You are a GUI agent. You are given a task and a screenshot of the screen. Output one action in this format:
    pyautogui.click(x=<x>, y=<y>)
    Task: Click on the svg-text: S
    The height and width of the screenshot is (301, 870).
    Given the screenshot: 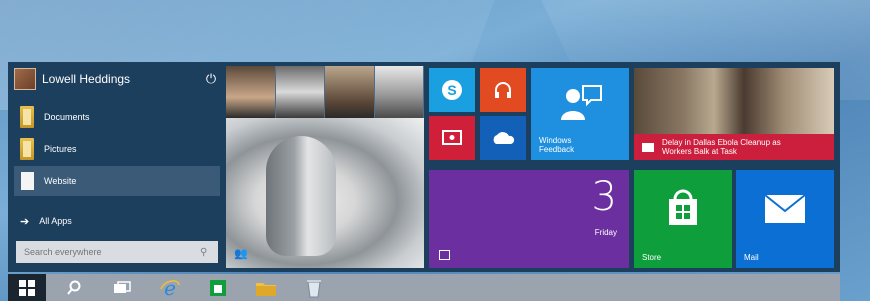 What is the action you would take?
    pyautogui.click(x=451, y=90)
    